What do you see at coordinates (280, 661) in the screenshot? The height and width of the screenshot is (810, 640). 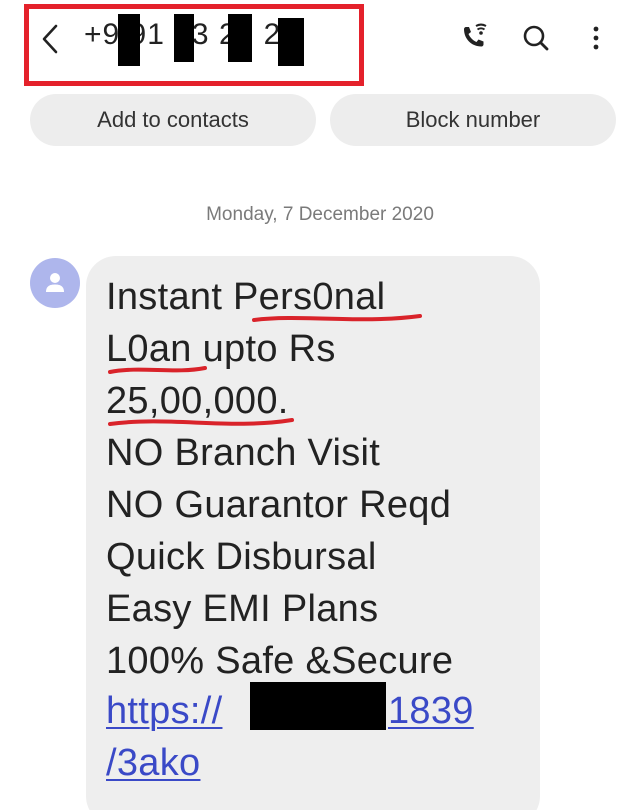 I see `message-line: 100% Safe &Secure` at bounding box center [280, 661].